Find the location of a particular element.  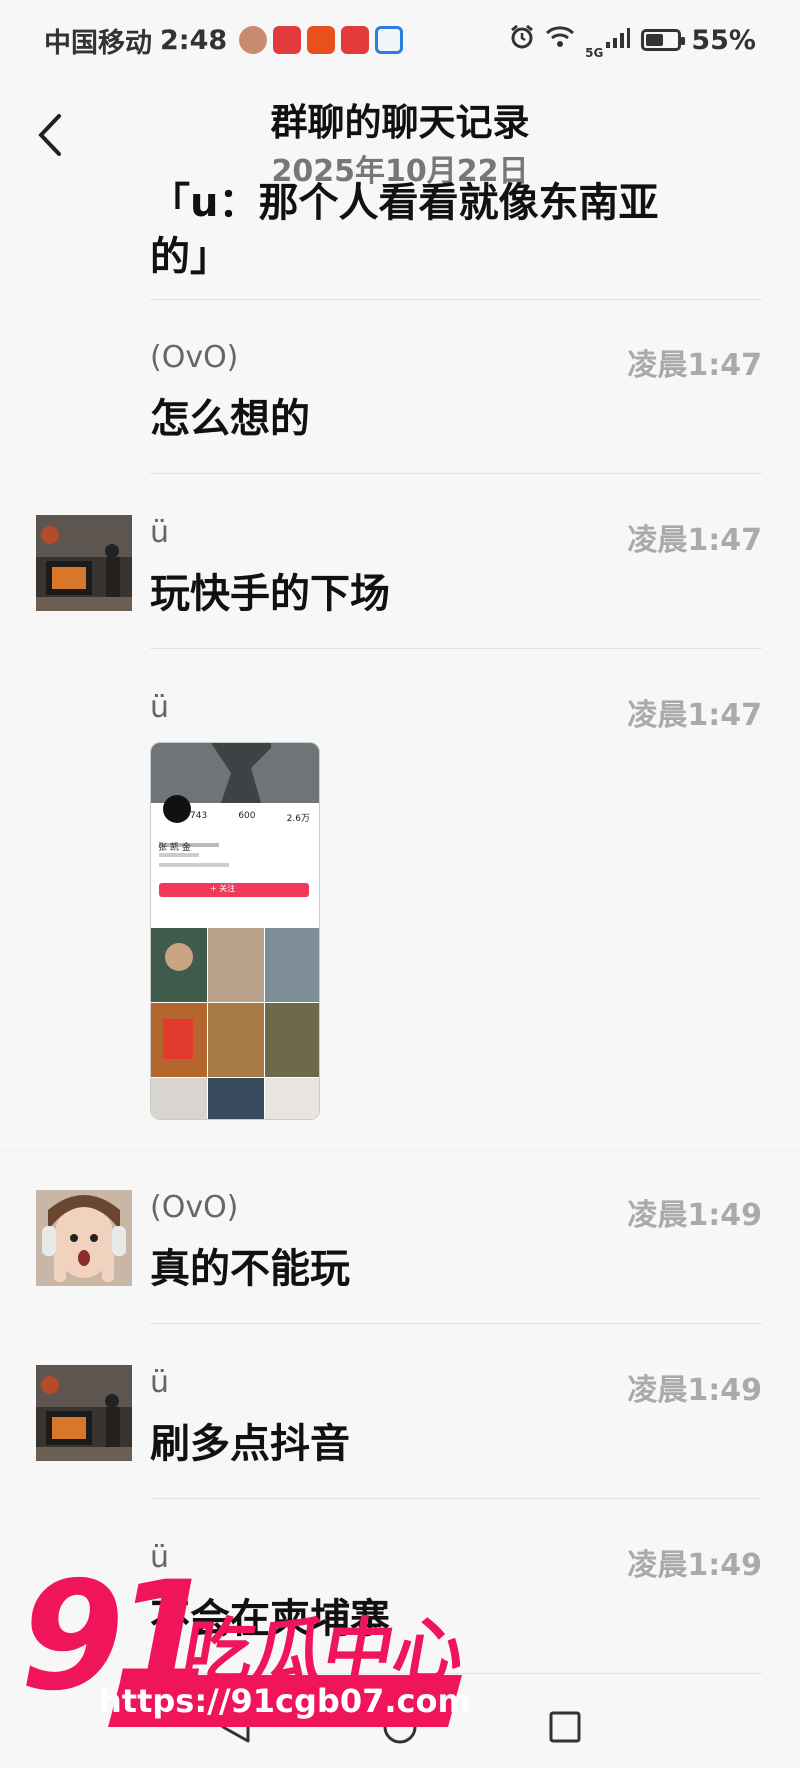

chat-history-header: 群聊的聊天记录 2025年10月22日 is located at coordinates (400, 135).